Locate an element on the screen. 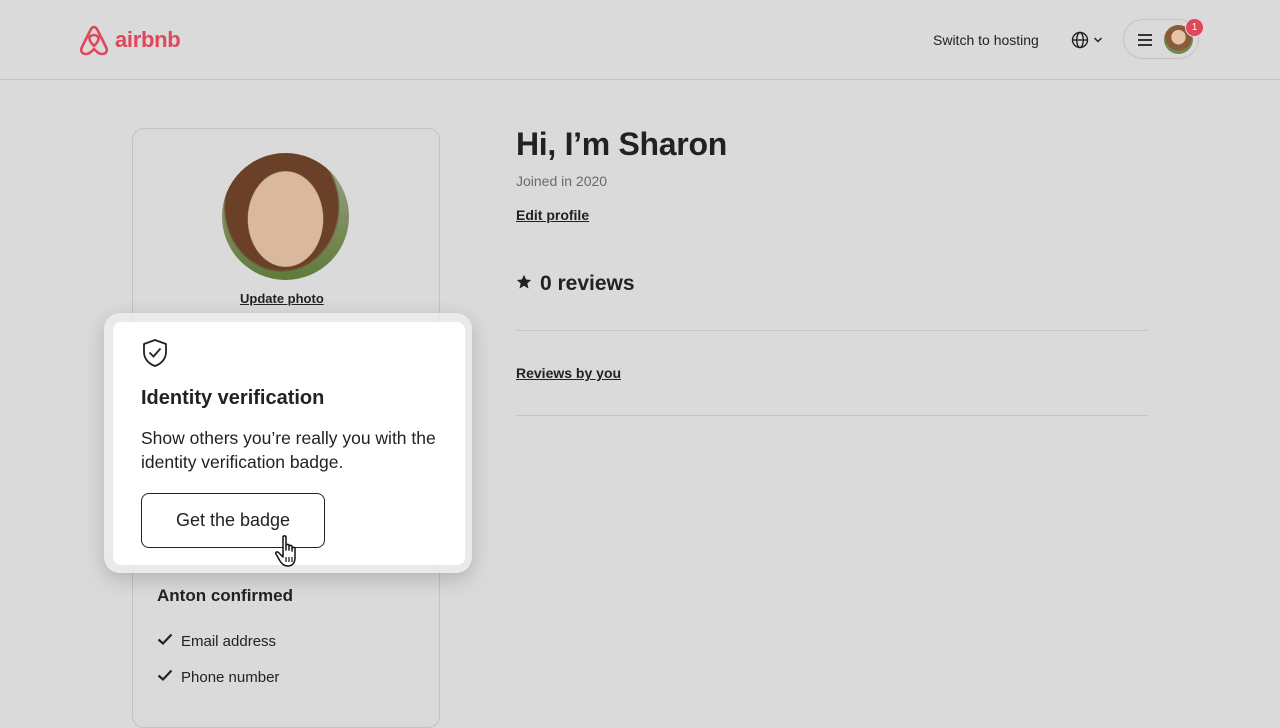 This screenshot has height=728, width=1280. update-photo-link: Update photo is located at coordinates (282, 298).